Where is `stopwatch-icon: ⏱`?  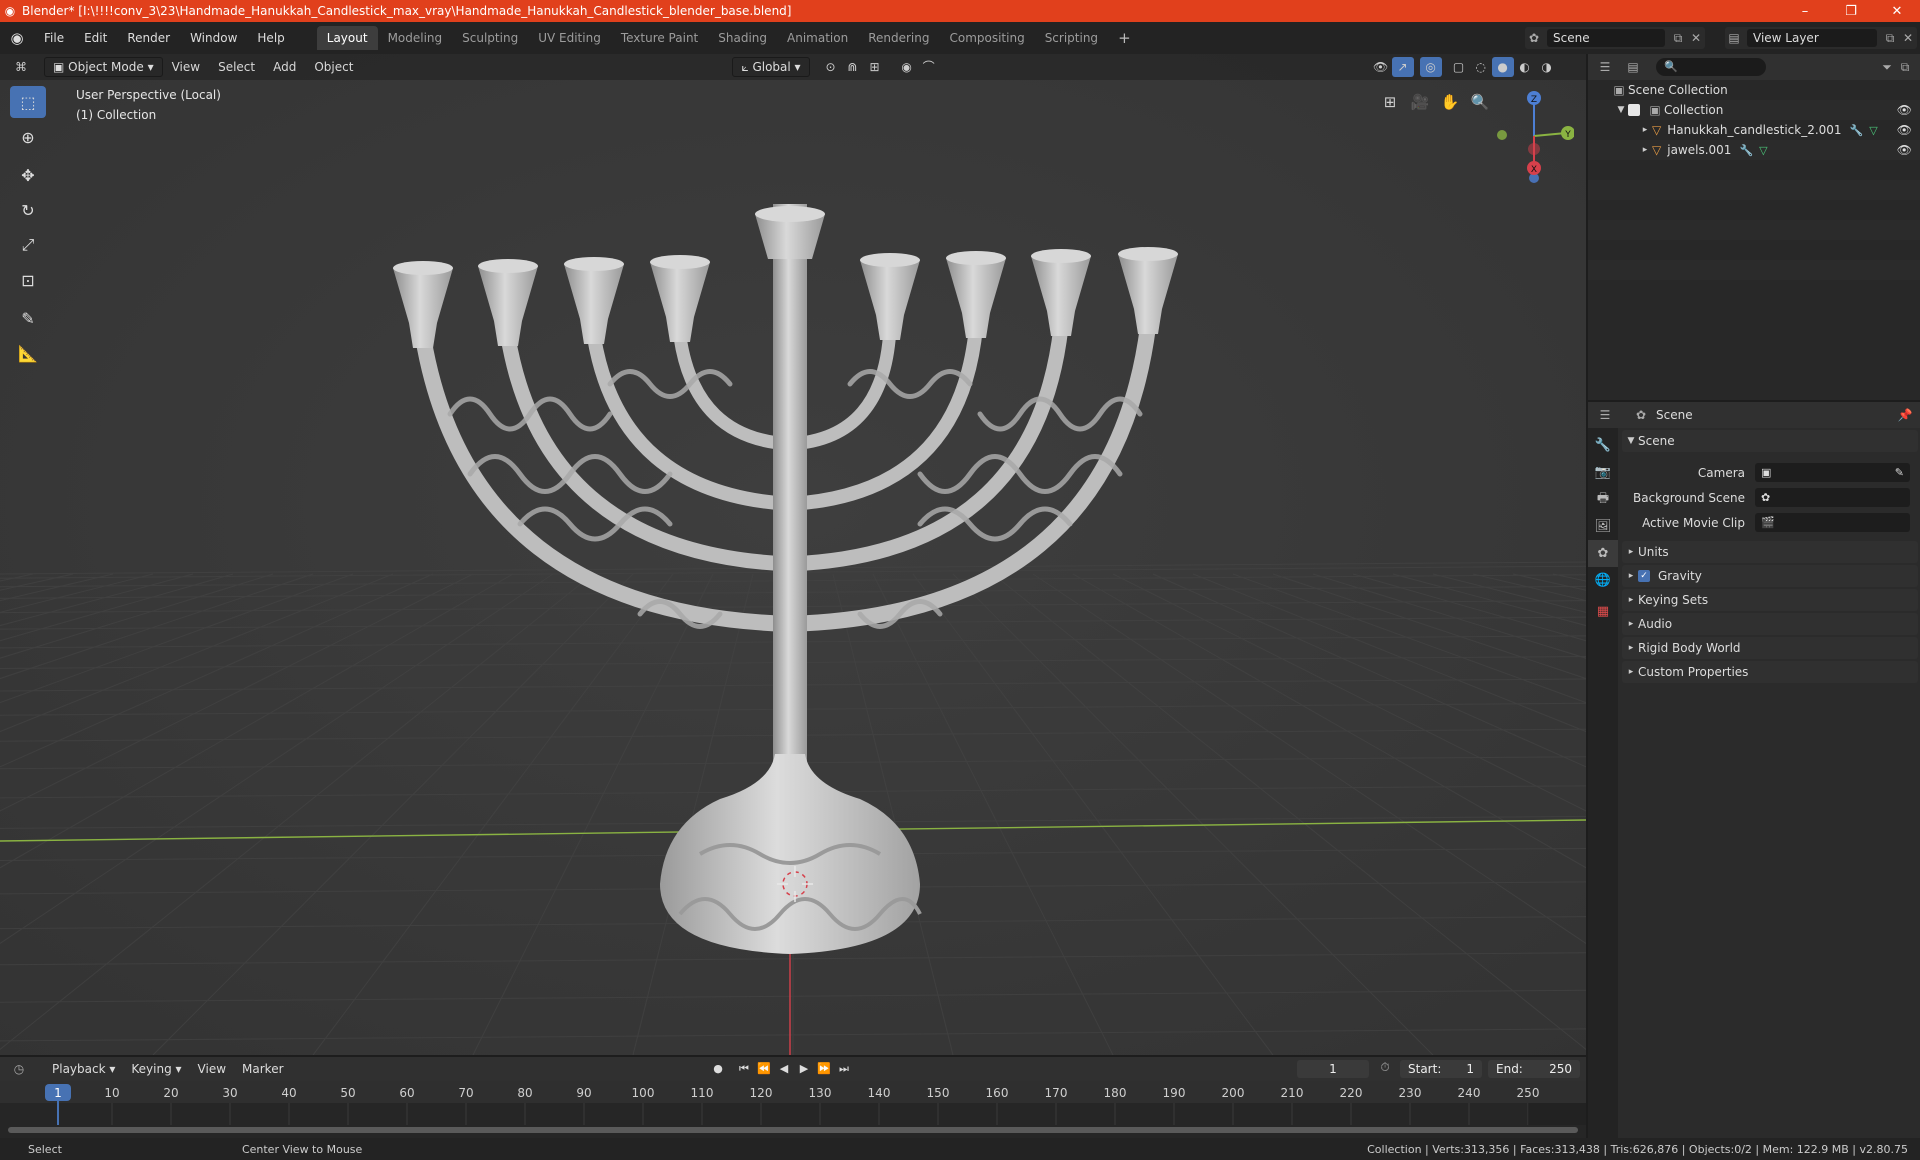 stopwatch-icon: ⏱ is located at coordinates (1385, 1067).